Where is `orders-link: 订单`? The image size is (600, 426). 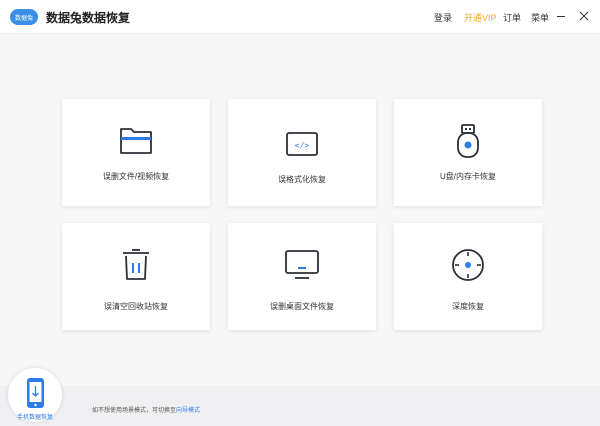 orders-link: 订单 is located at coordinates (512, 17).